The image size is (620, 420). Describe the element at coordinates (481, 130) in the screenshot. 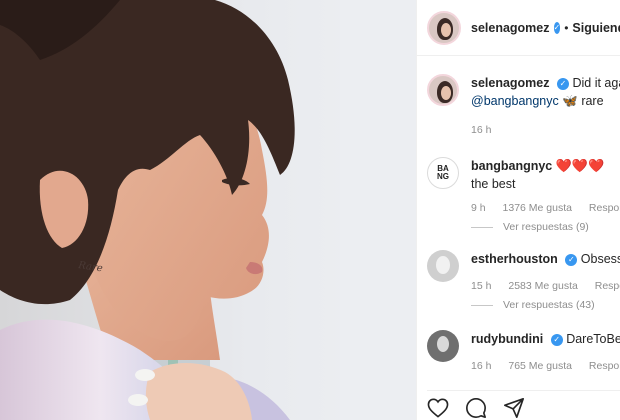

I see `caption-time: 16 h` at that location.